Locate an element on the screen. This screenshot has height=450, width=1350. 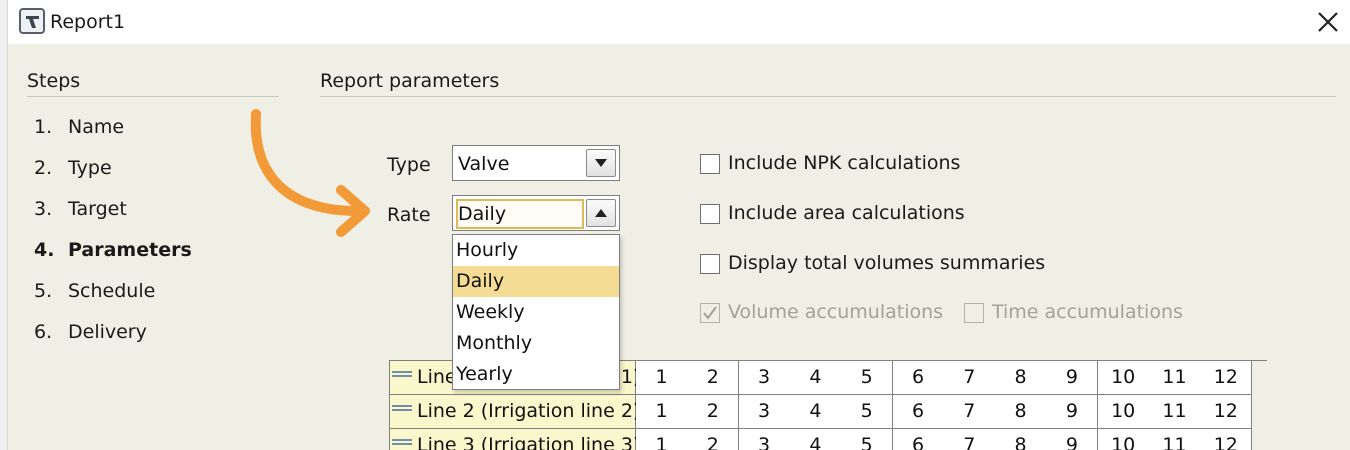
steps-divider is located at coordinates (153, 96).